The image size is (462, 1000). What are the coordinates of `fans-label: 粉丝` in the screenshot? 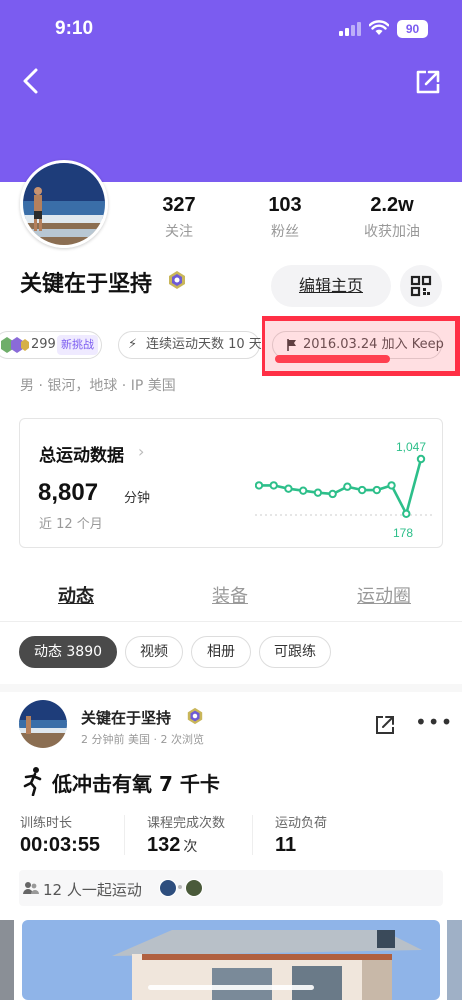 It's located at (285, 232).